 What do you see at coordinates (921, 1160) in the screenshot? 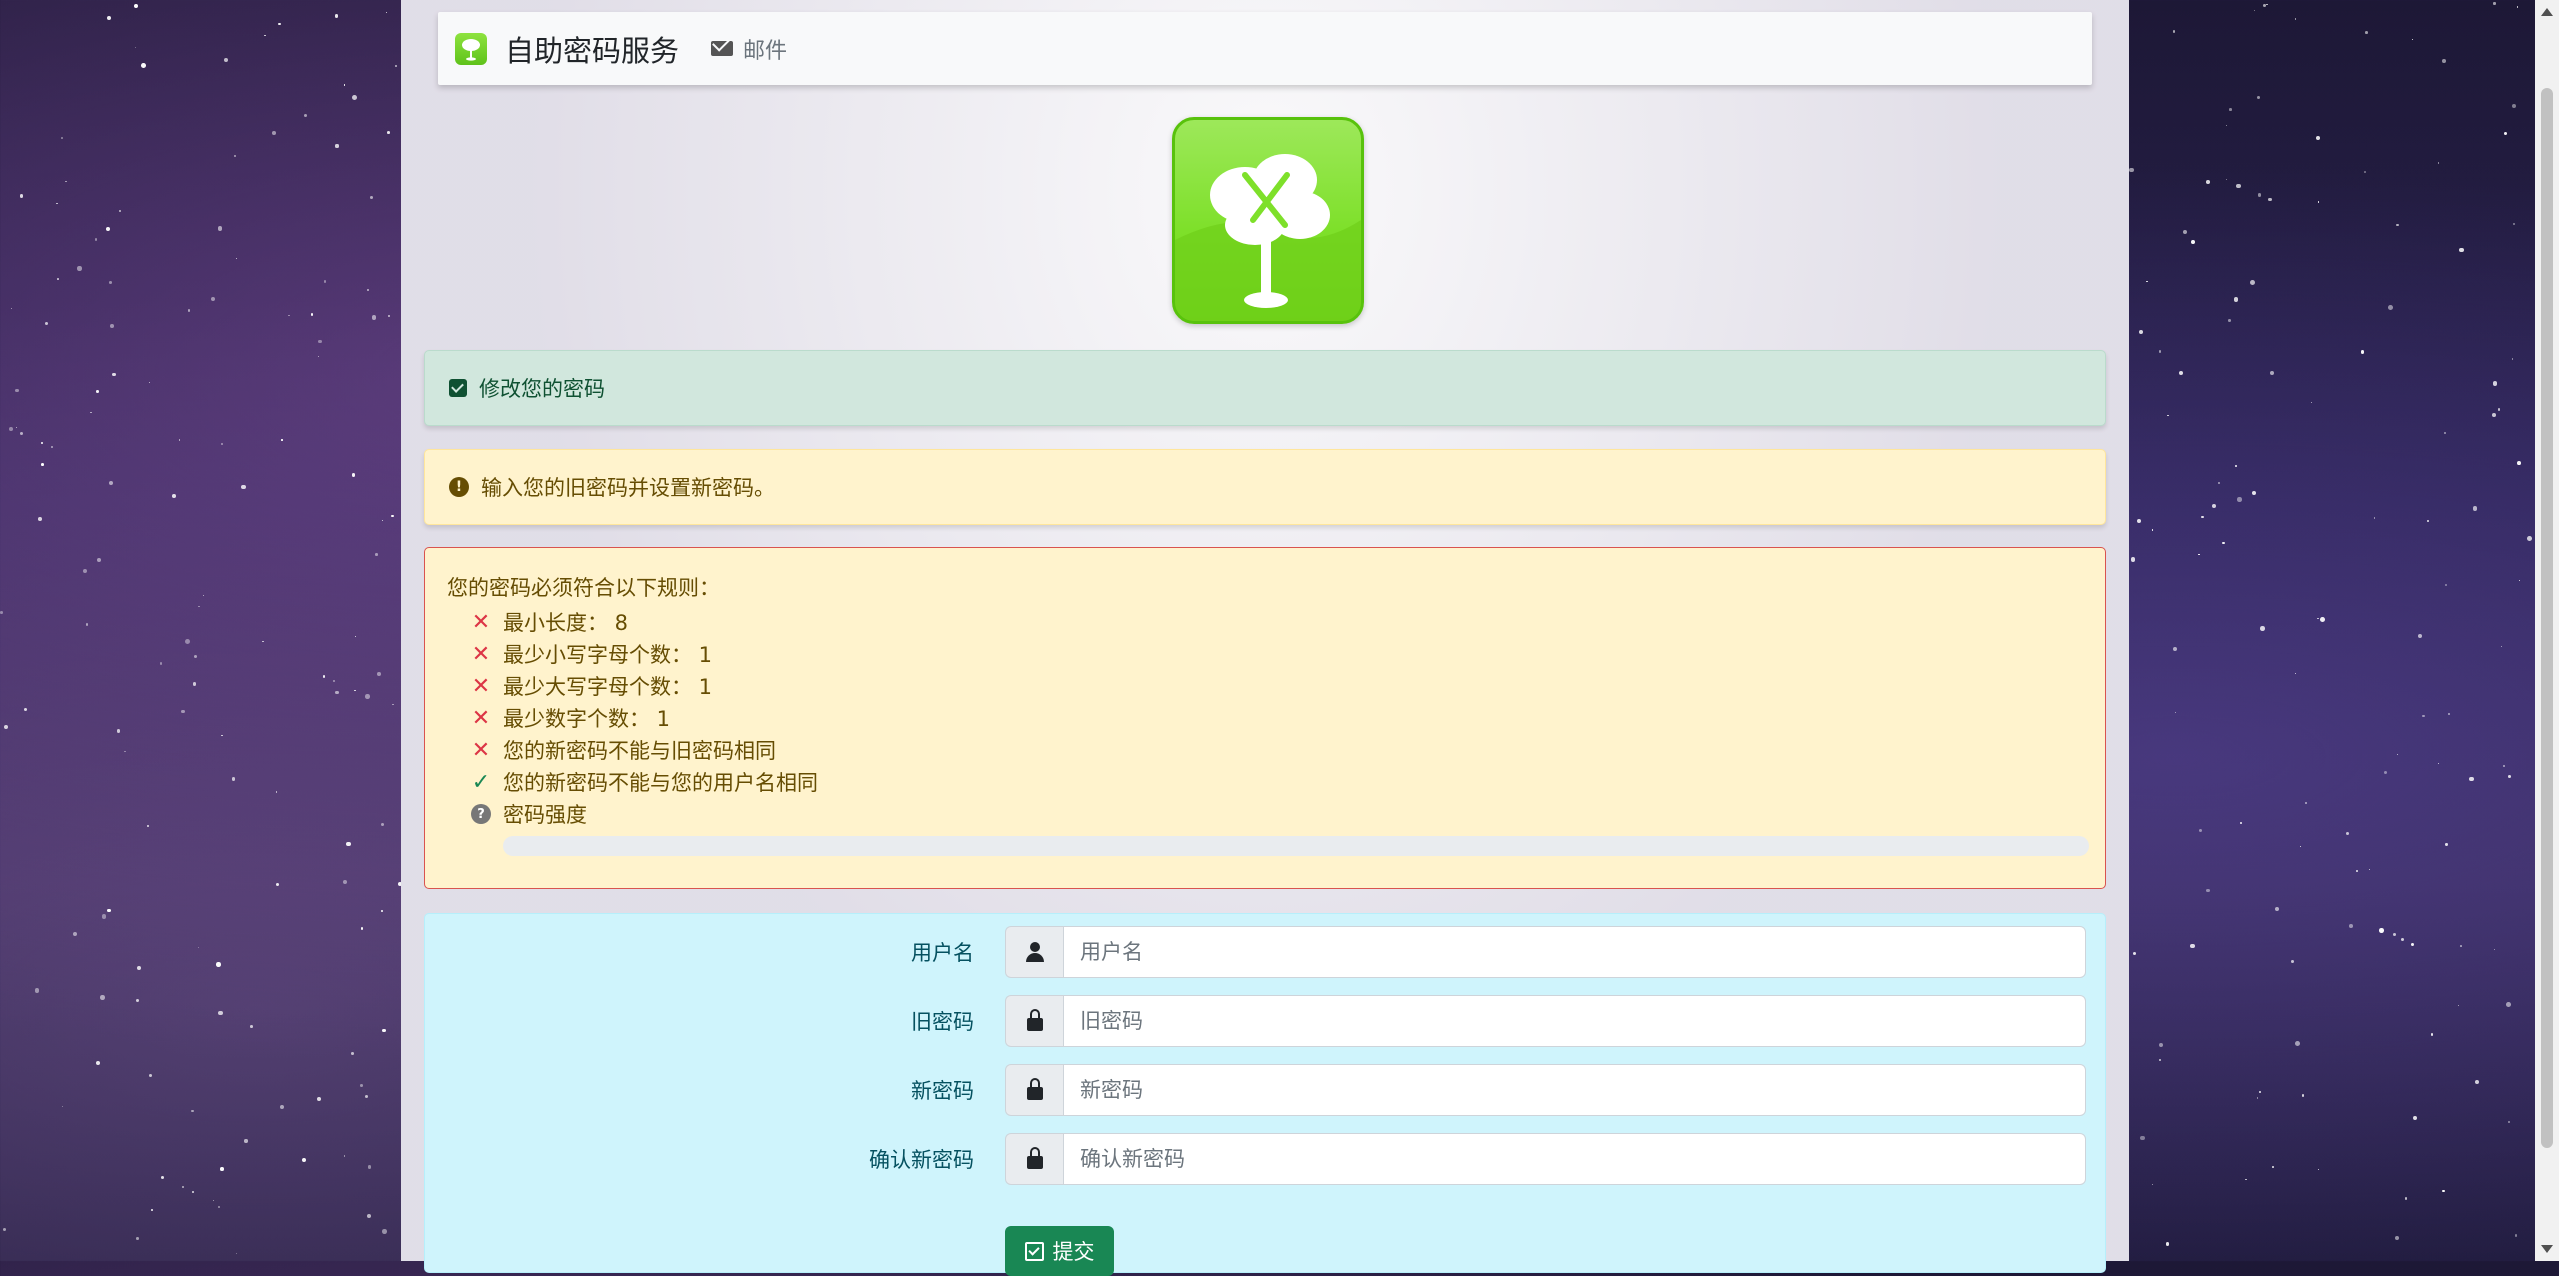
I see `field-label: 确认新密码` at bounding box center [921, 1160].